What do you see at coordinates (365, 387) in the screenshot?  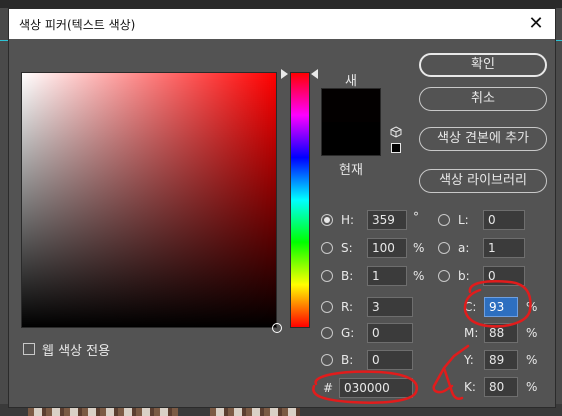 I see `annotation-circle-hex` at bounding box center [365, 387].